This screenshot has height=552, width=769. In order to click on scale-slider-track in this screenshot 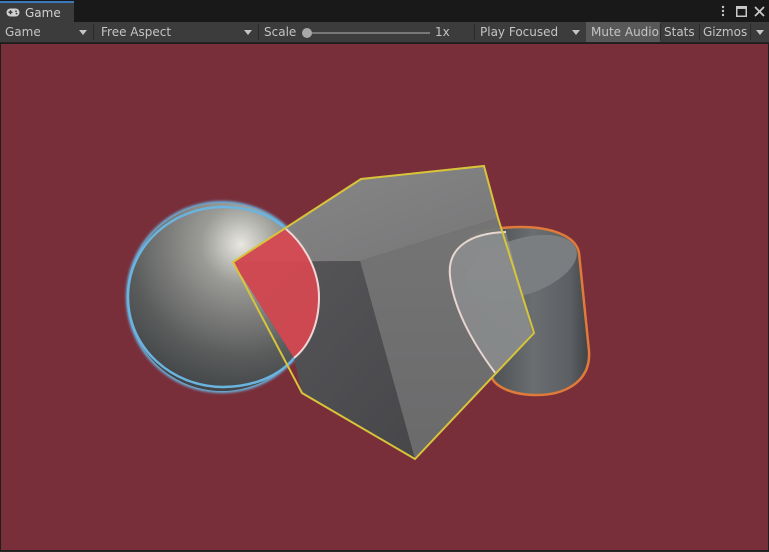, I will do `click(368, 33)`.